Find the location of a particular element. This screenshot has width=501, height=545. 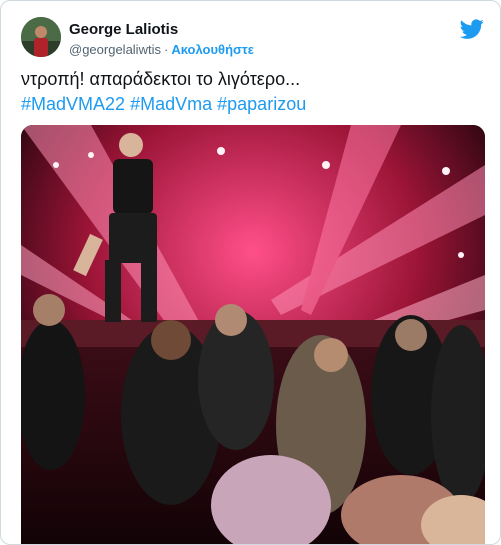

hashtag-link: #MadVMA22 is located at coordinates (73, 104).